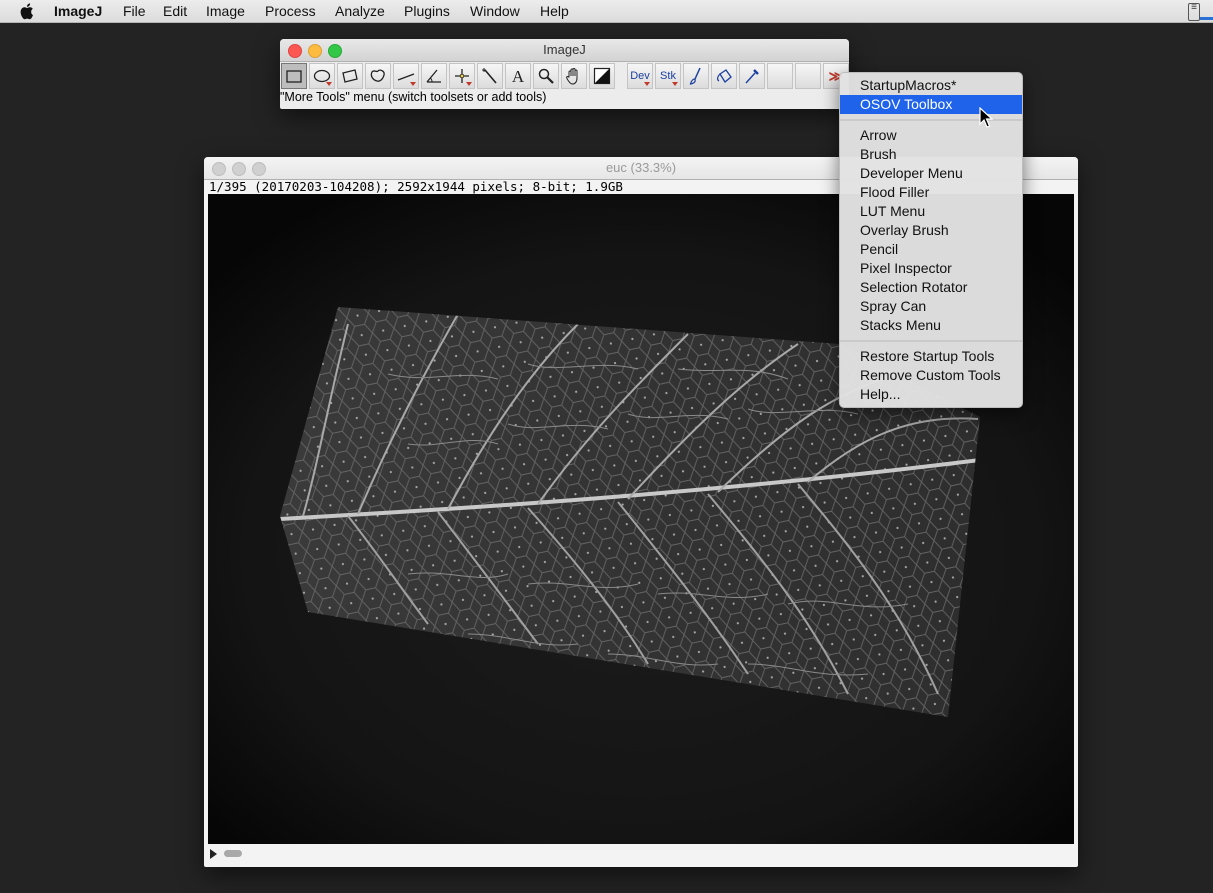 This screenshot has width=1213, height=893. I want to click on menu-item-pencil: Pencil, so click(931, 249).